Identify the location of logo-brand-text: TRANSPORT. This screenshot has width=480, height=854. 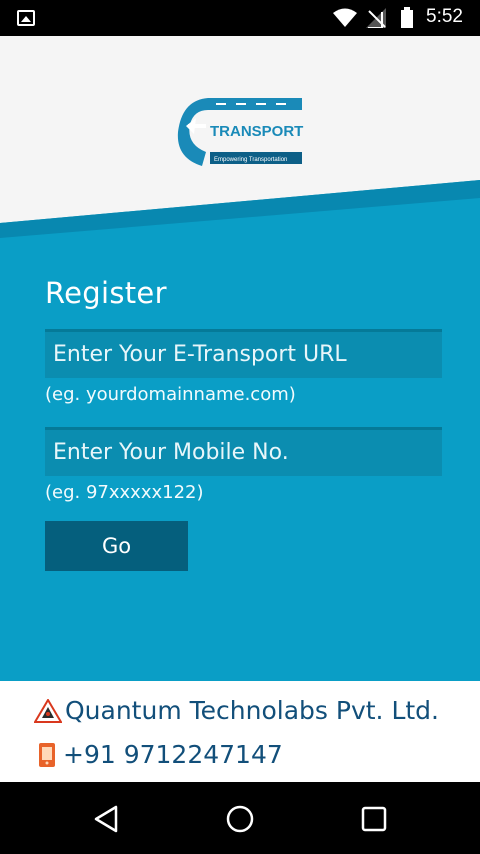
(256, 131).